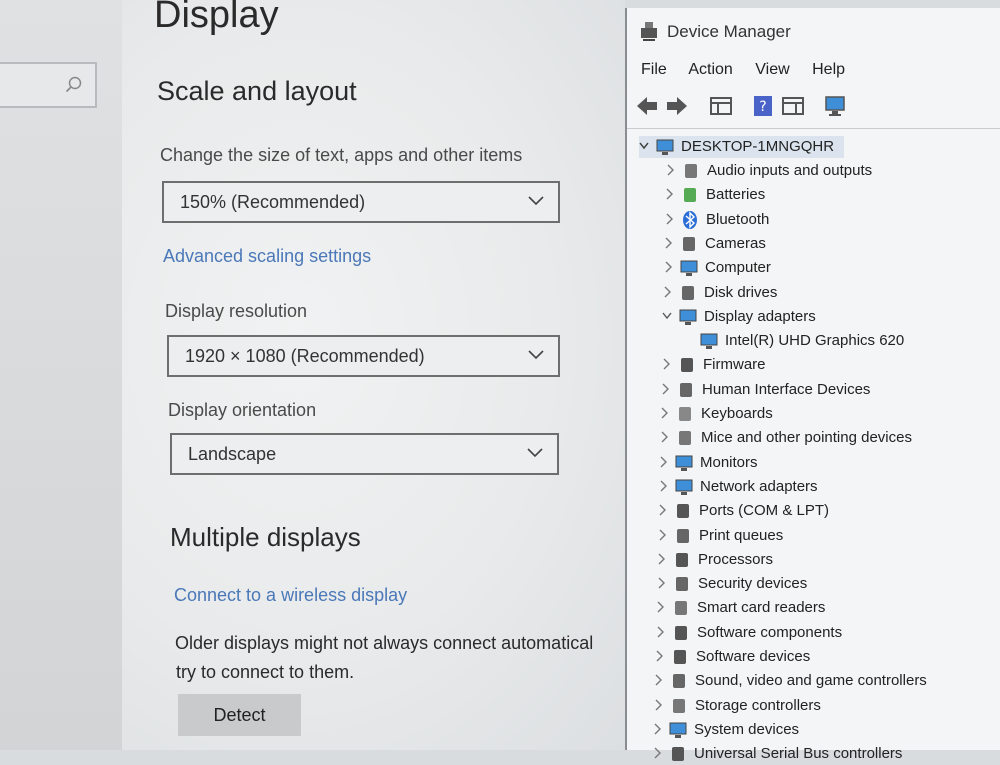  What do you see at coordinates (684, 463) in the screenshot?
I see `monitor-icon` at bounding box center [684, 463].